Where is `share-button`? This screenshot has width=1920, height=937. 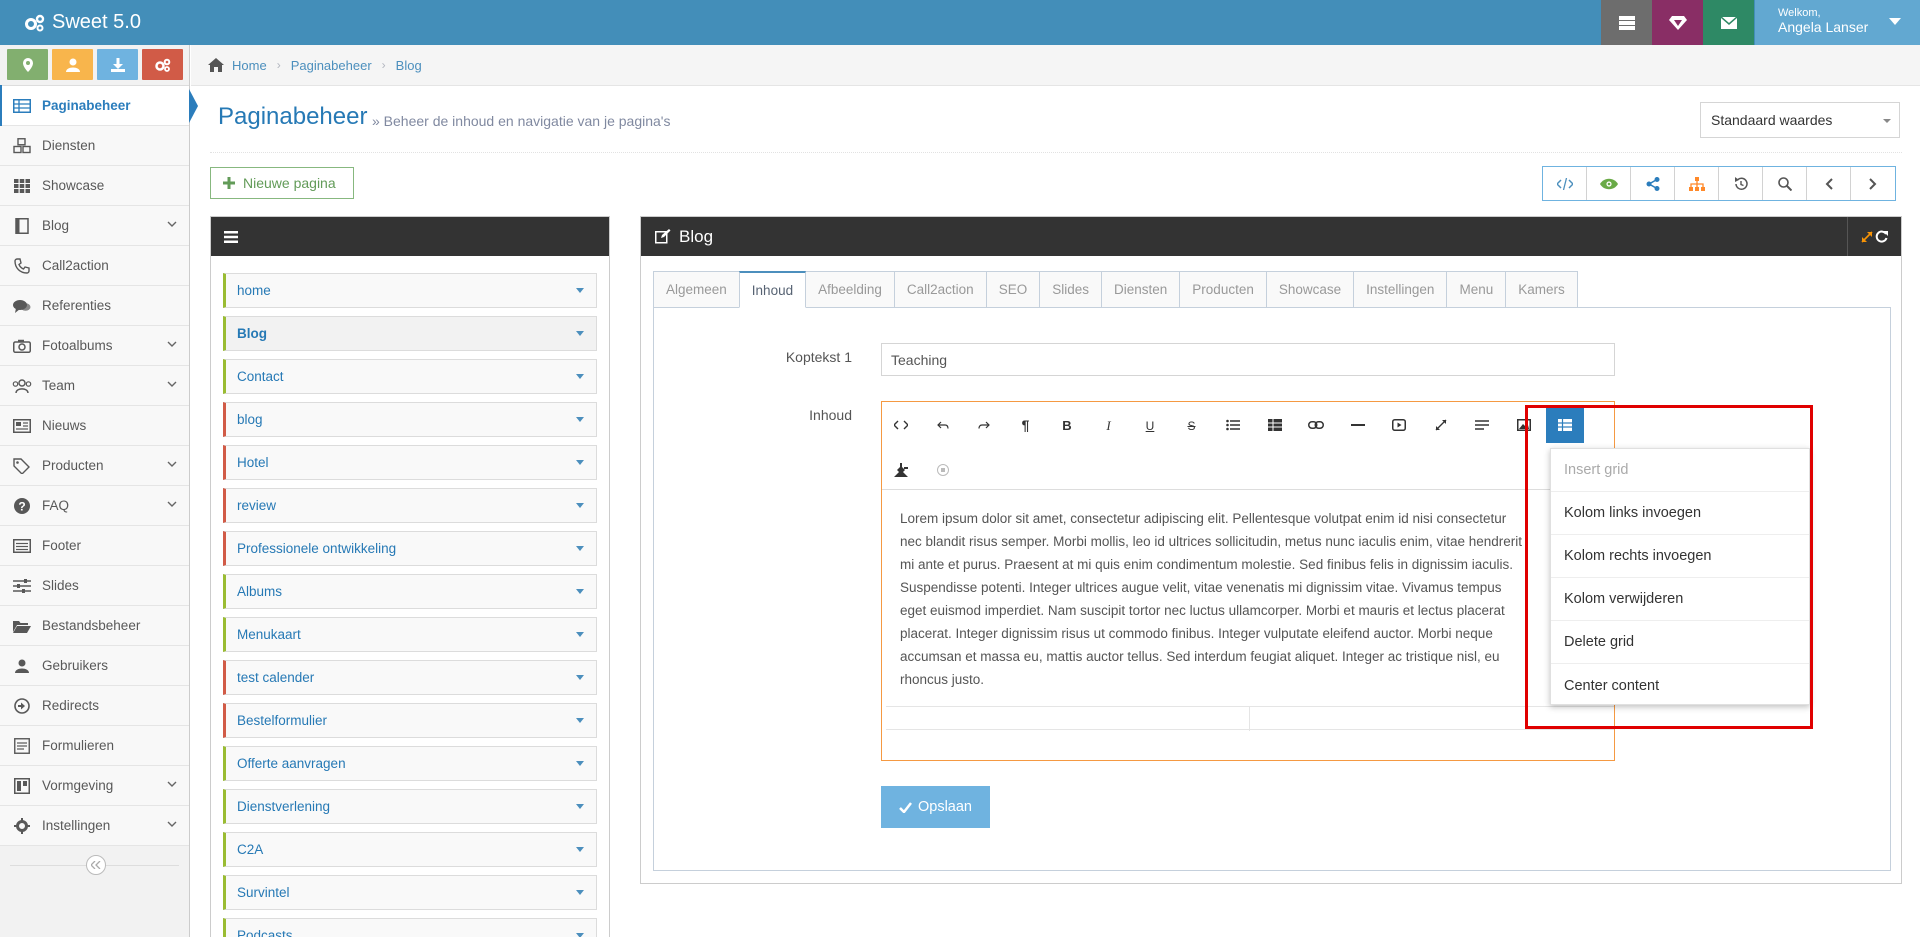 share-button is located at coordinates (1653, 183).